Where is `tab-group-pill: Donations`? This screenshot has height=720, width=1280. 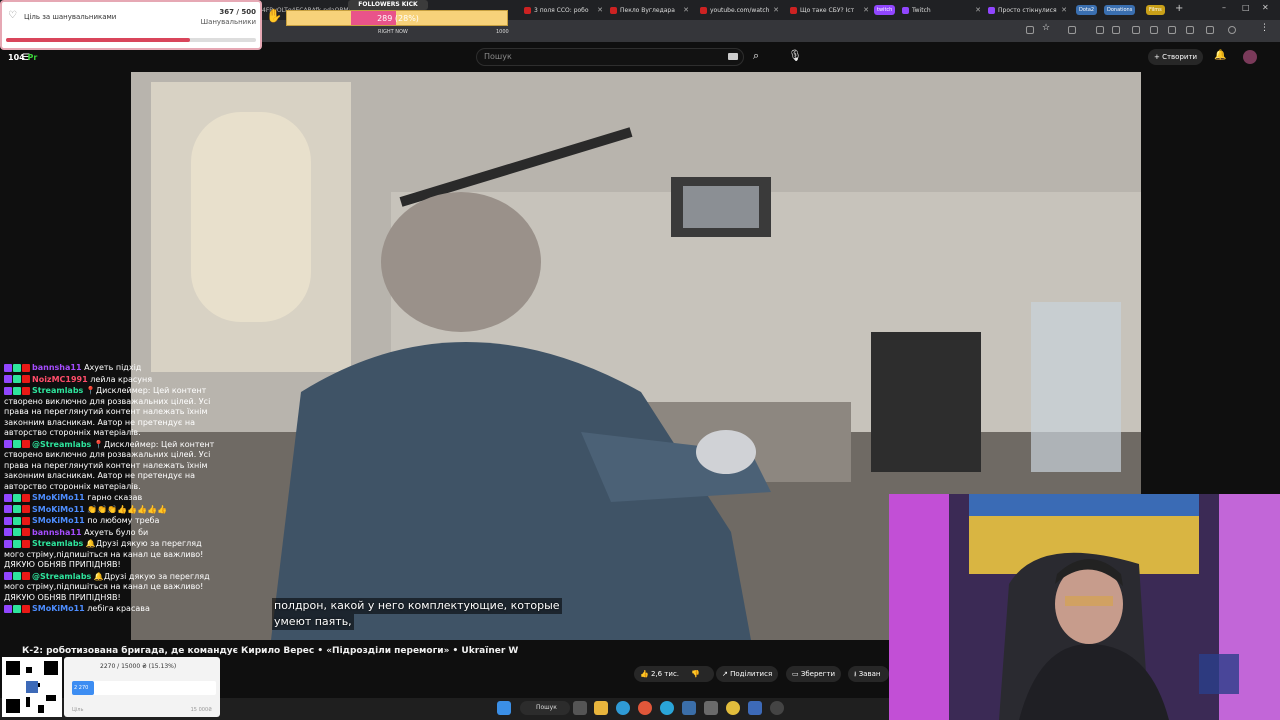
tab-group-pill: Donations is located at coordinates (1120, 10).